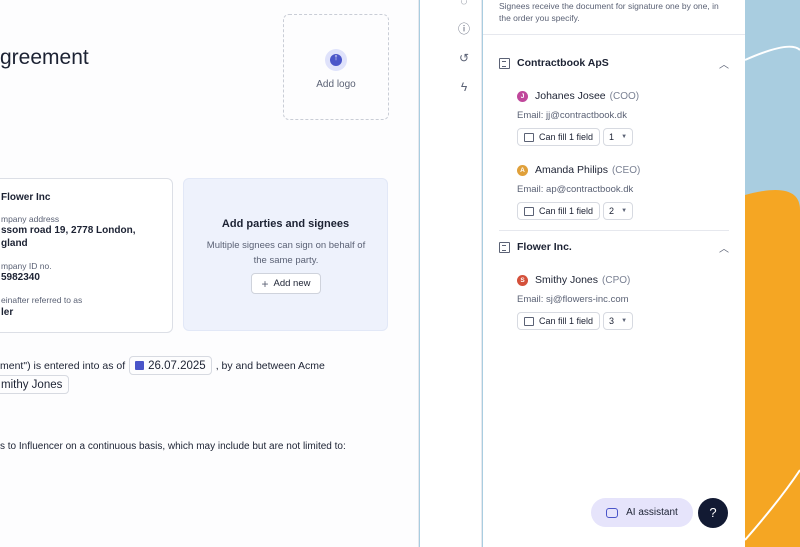 The height and width of the screenshot is (547, 800). Describe the element at coordinates (451, 273) in the screenshot. I see `tool-rail: ◌ ⓘ ↺ ϟ` at that location.